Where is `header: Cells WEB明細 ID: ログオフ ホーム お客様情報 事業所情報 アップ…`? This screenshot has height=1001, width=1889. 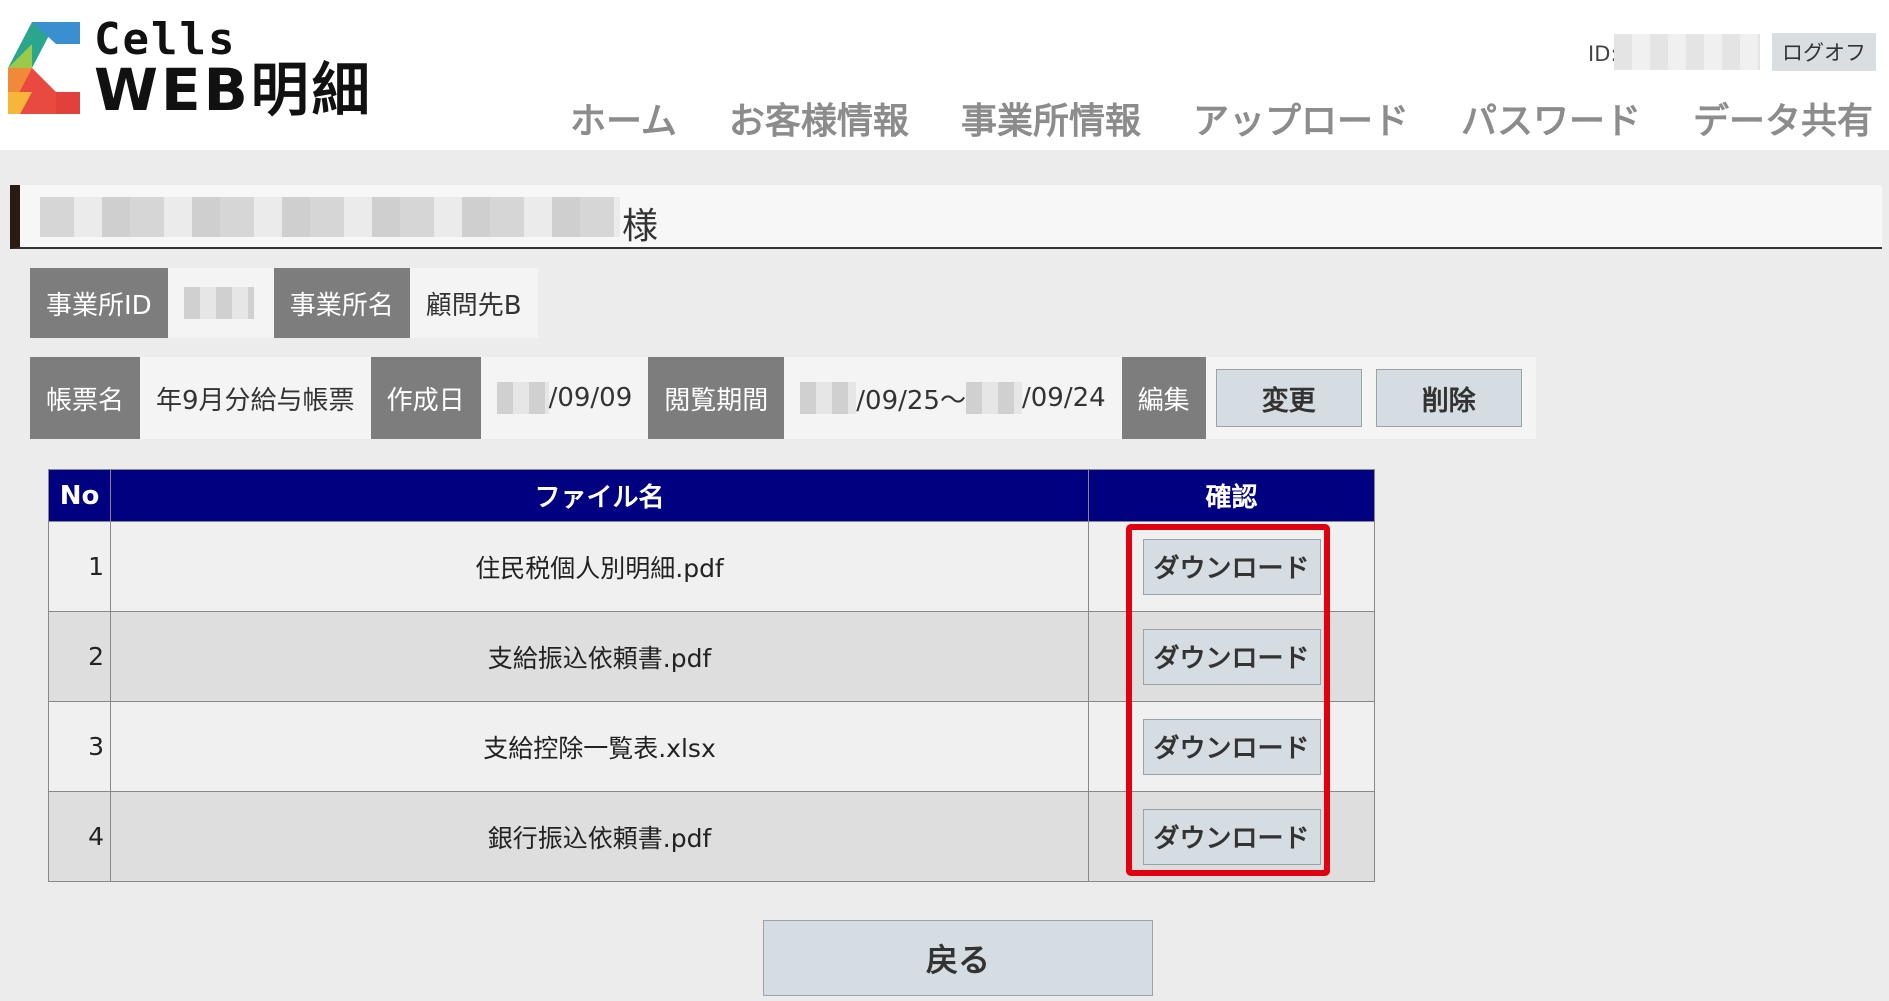
header: Cells WEB明細 ID: ログオフ ホーム お客様情報 事業所情報 アップ… is located at coordinates (944, 75).